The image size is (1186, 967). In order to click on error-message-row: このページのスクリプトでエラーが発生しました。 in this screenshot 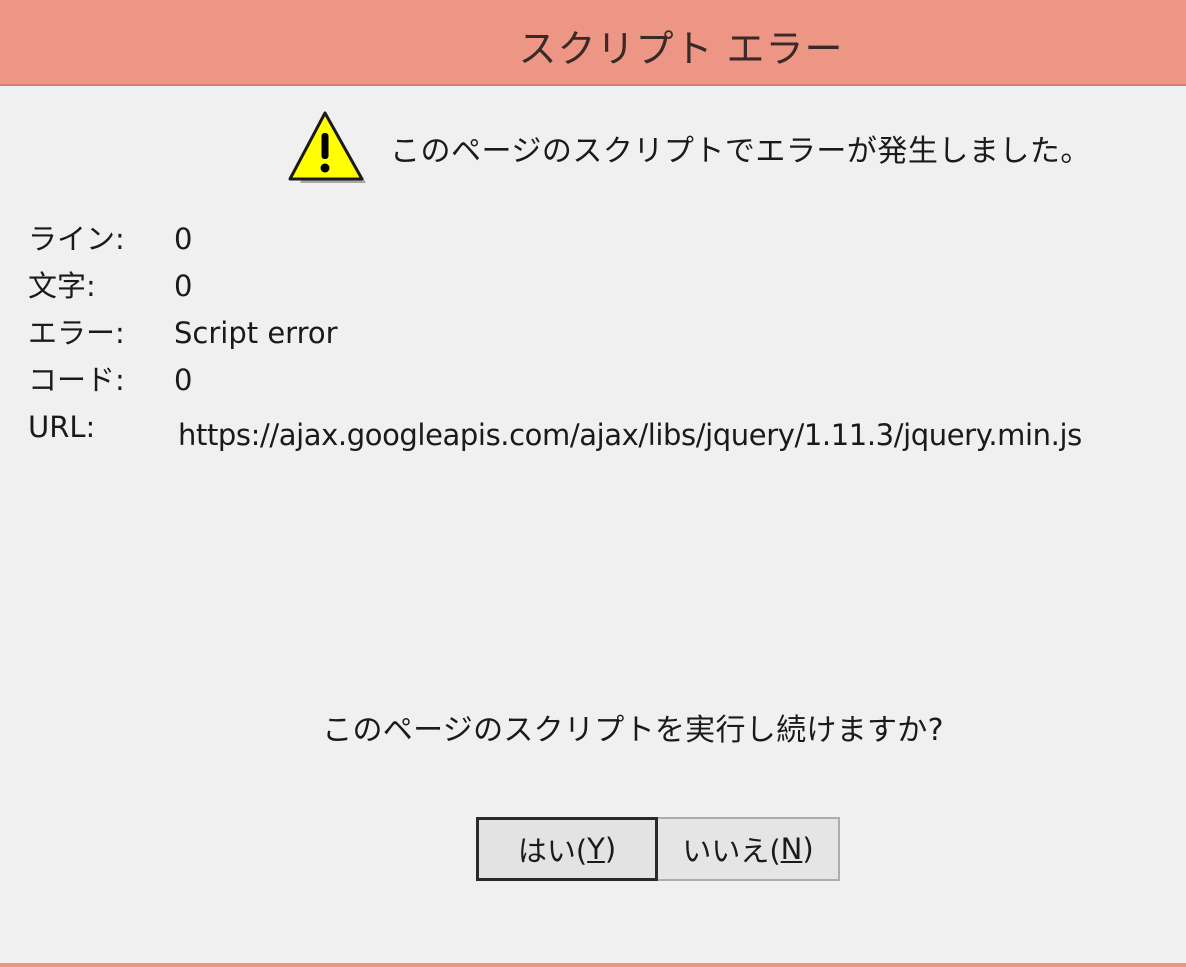, I will do `click(688, 148)`.